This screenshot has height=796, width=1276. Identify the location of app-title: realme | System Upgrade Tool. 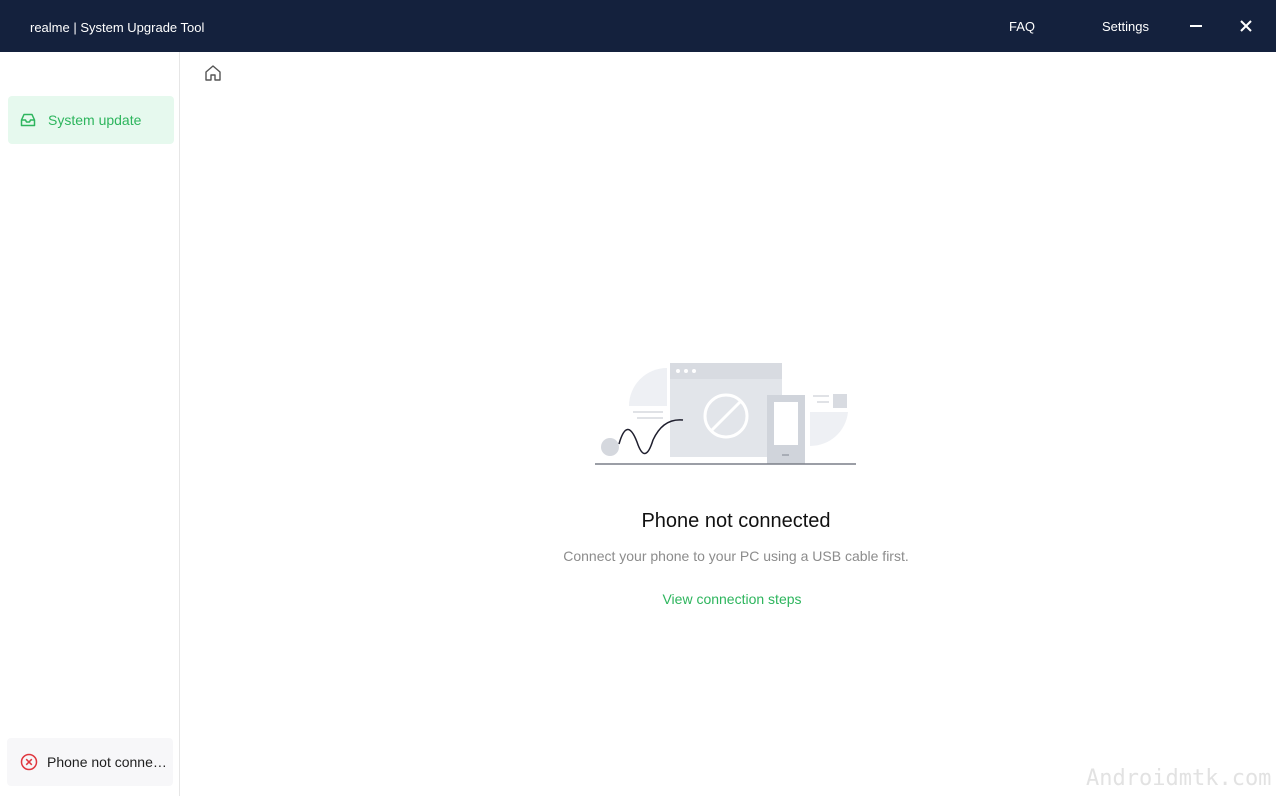
(117, 27).